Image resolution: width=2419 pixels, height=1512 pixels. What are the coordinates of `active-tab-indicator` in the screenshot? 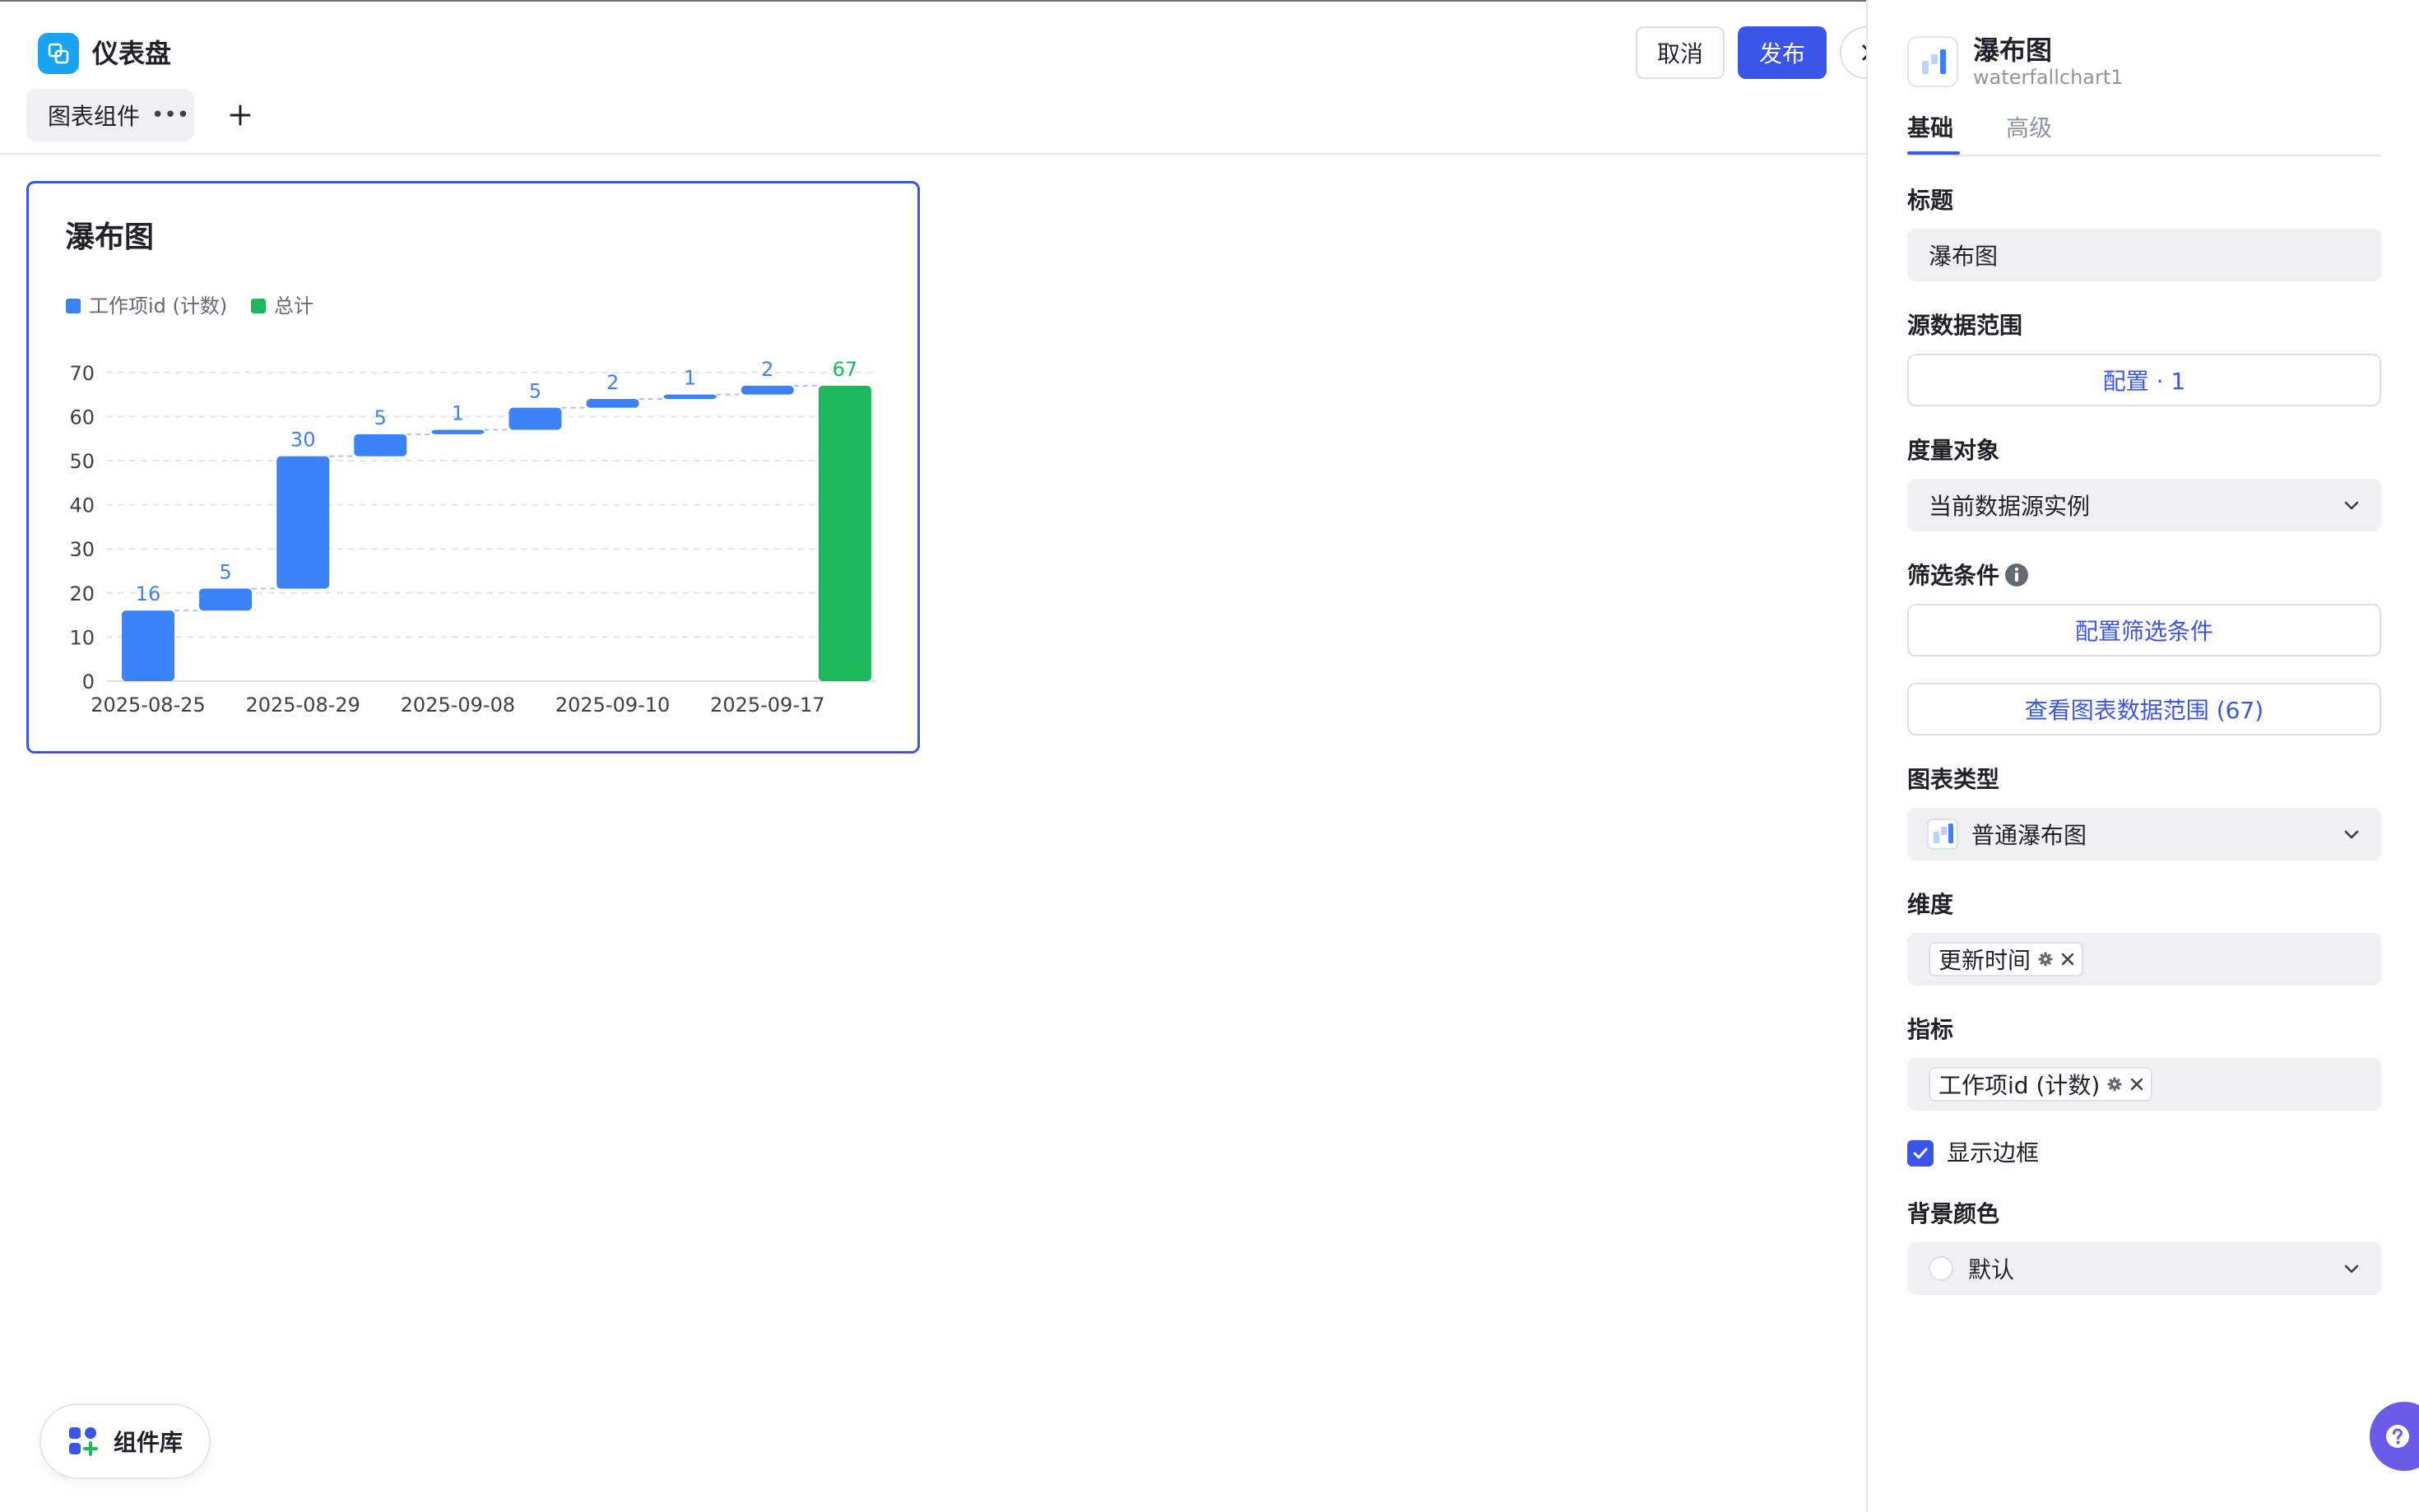 It's located at (1933, 153).